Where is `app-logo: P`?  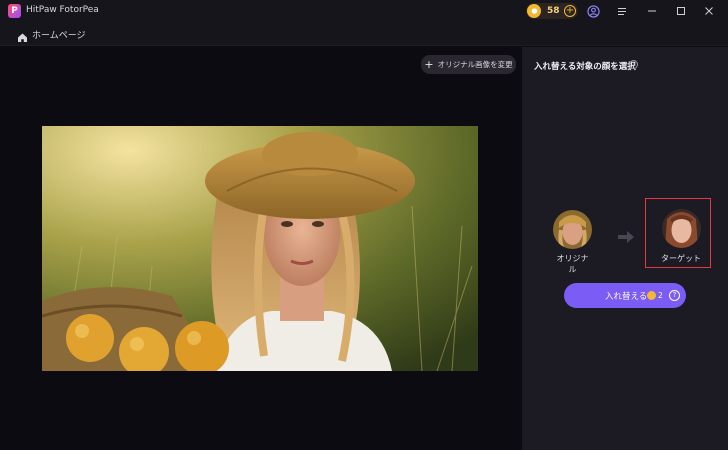 app-logo: P is located at coordinates (14, 11).